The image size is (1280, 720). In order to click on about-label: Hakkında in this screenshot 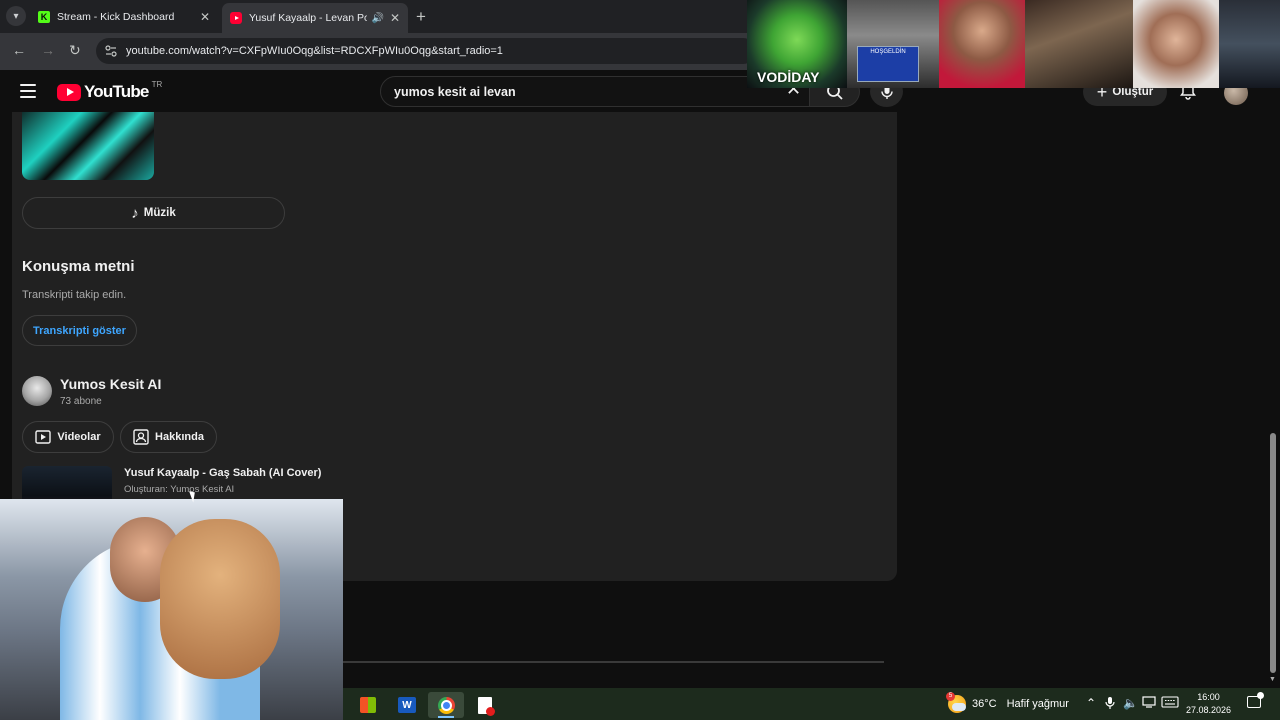, I will do `click(179, 437)`.